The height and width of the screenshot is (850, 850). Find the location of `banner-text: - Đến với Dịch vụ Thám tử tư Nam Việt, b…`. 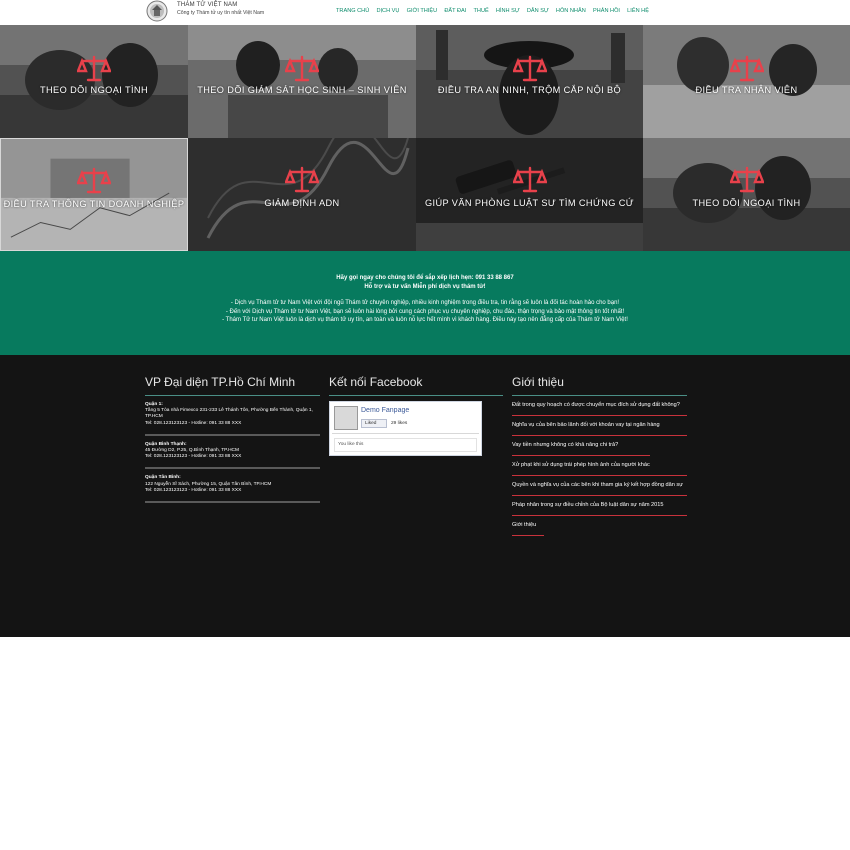

banner-text: - Đến với Dịch vụ Thám tử tư Nam Việt, b… is located at coordinates (425, 311).